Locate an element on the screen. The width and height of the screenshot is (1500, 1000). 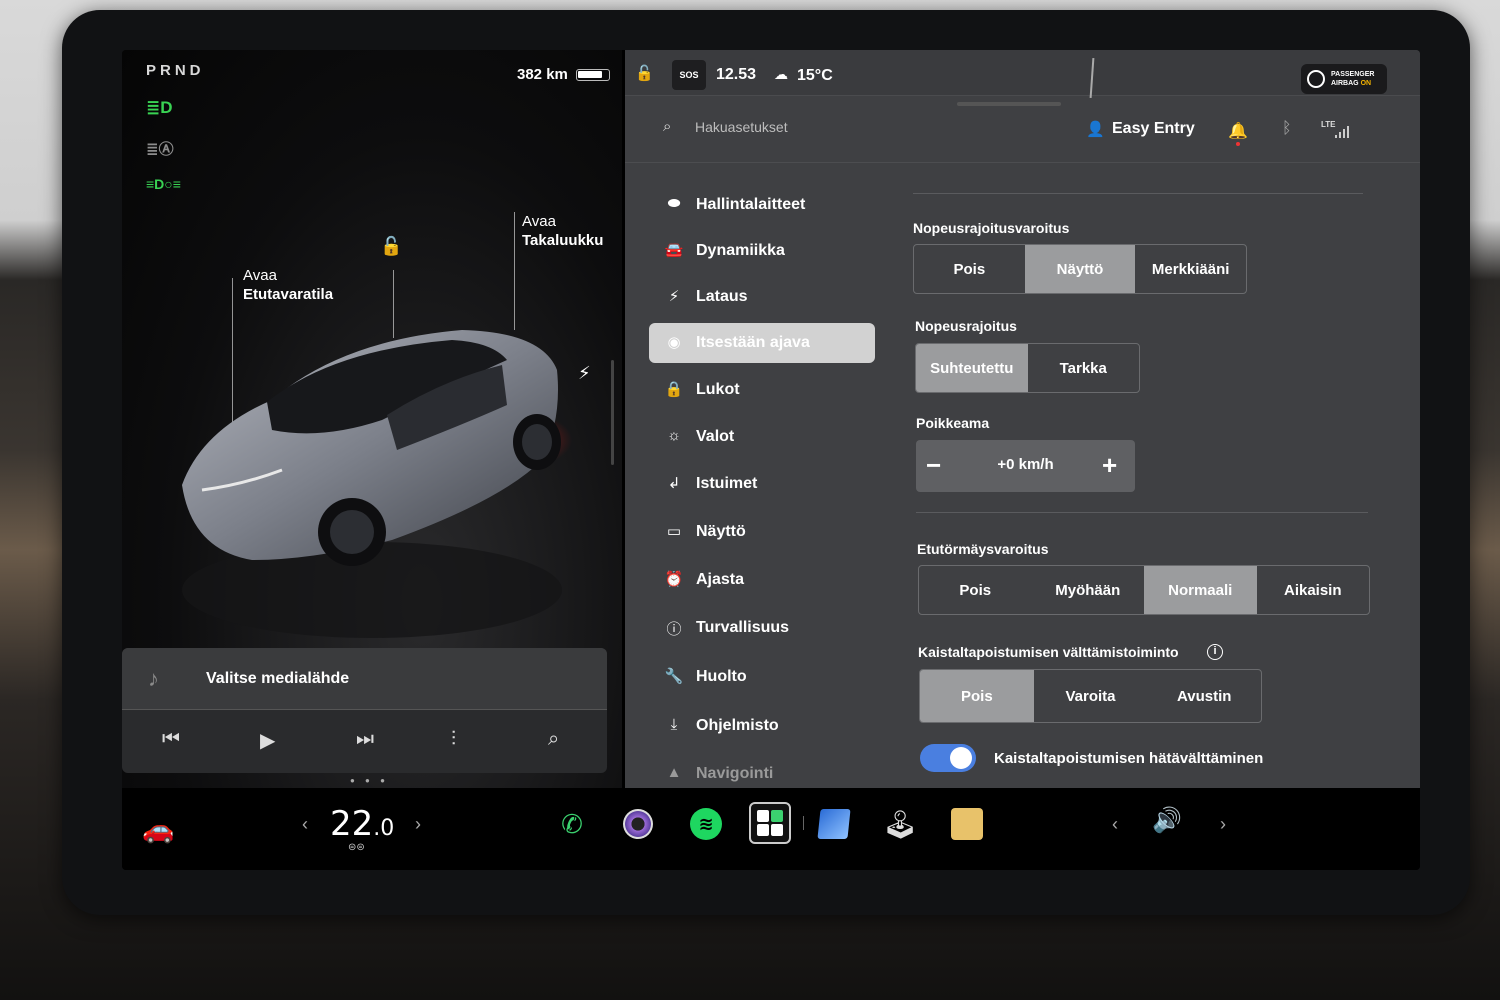
cloud-icon: ☁ is located at coordinates (781, 74).